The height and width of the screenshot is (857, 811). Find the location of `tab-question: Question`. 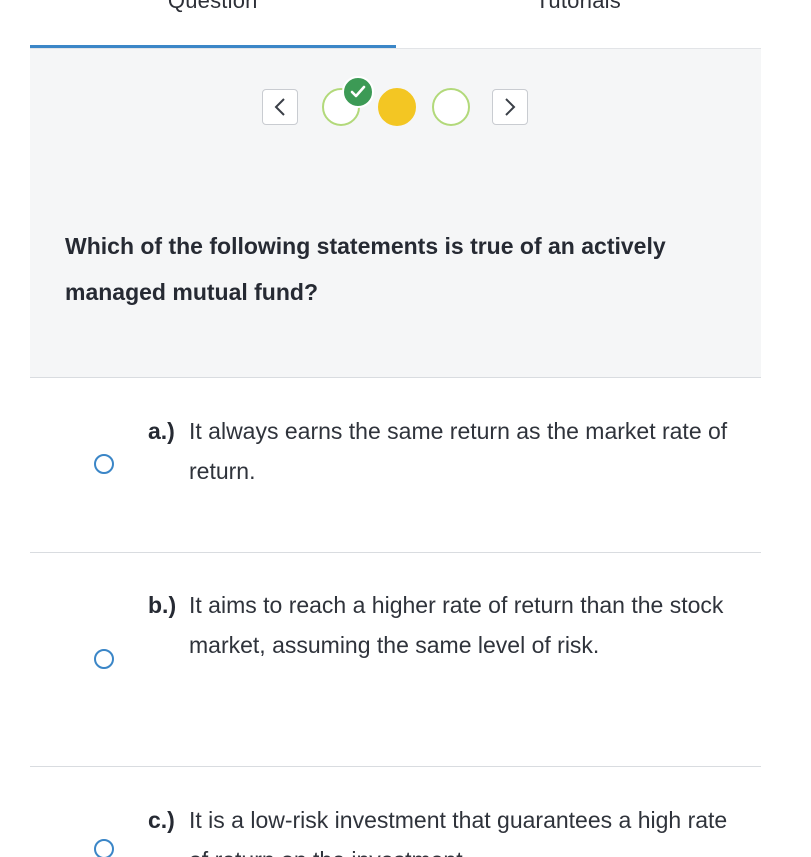

tab-question: Question is located at coordinates (213, 24).